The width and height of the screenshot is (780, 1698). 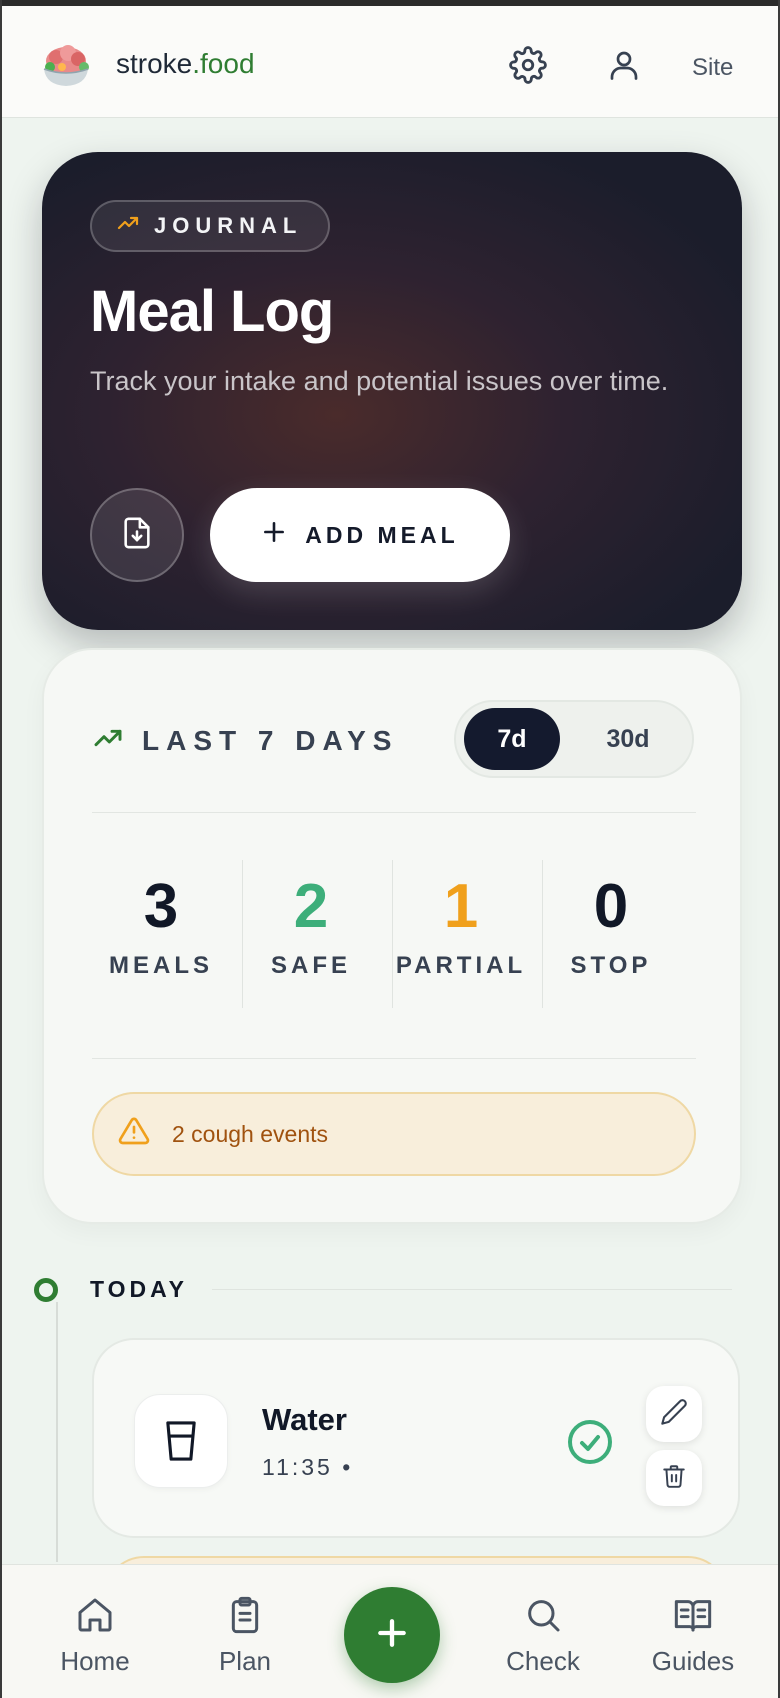 What do you see at coordinates (270, 740) in the screenshot?
I see `stats-title: LAST 7 DAYS` at bounding box center [270, 740].